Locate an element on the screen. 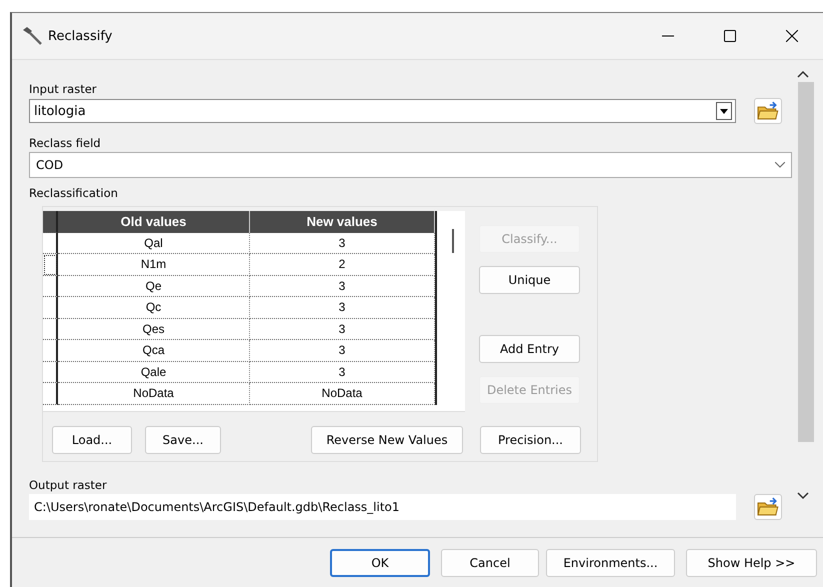 The height and width of the screenshot is (587, 823). column-header: Old values is located at coordinates (154, 221).